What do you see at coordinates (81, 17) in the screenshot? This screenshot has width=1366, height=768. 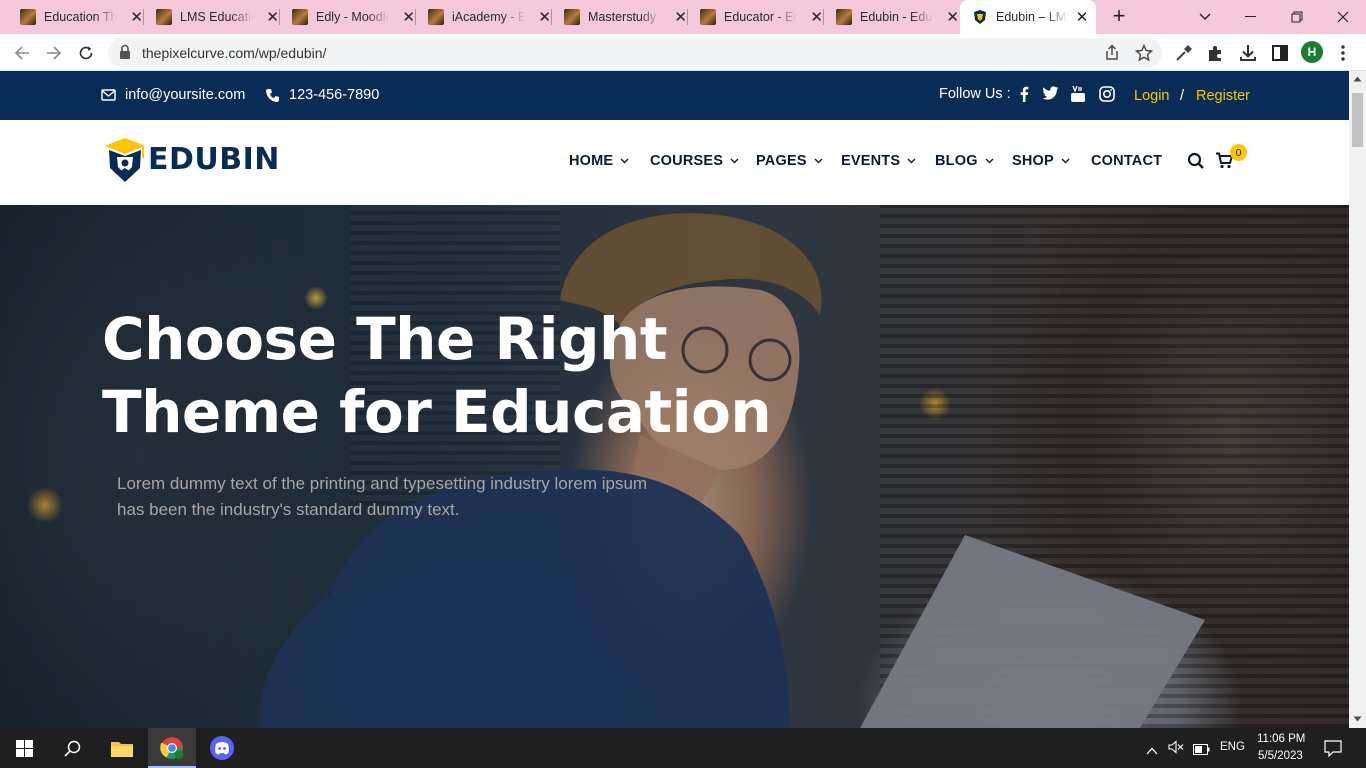 I see `tab-title: Education Theme` at bounding box center [81, 17].